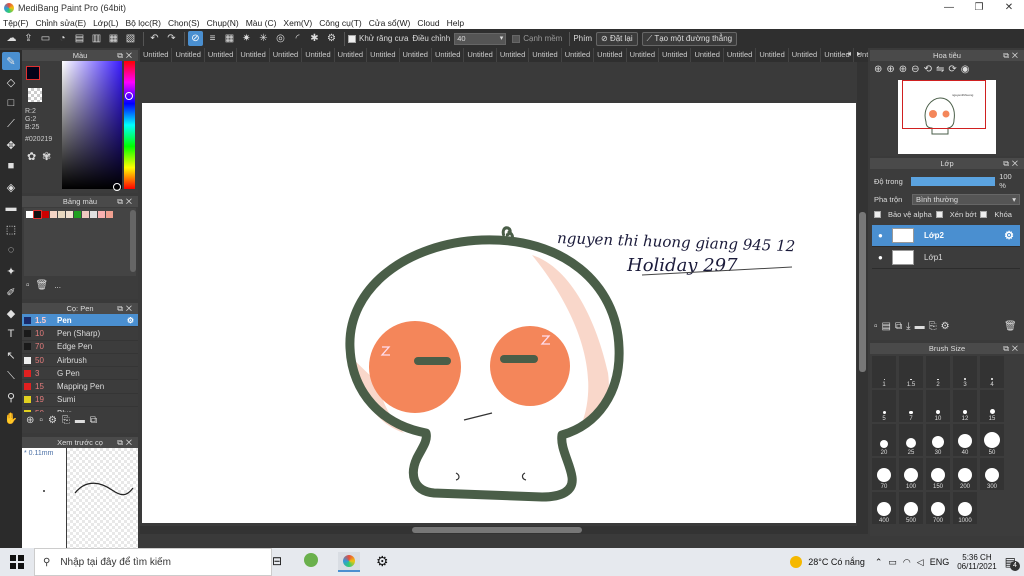  Describe the element at coordinates (946, 258) in the screenshot. I see `layer-row: ● Lớp1` at that location.